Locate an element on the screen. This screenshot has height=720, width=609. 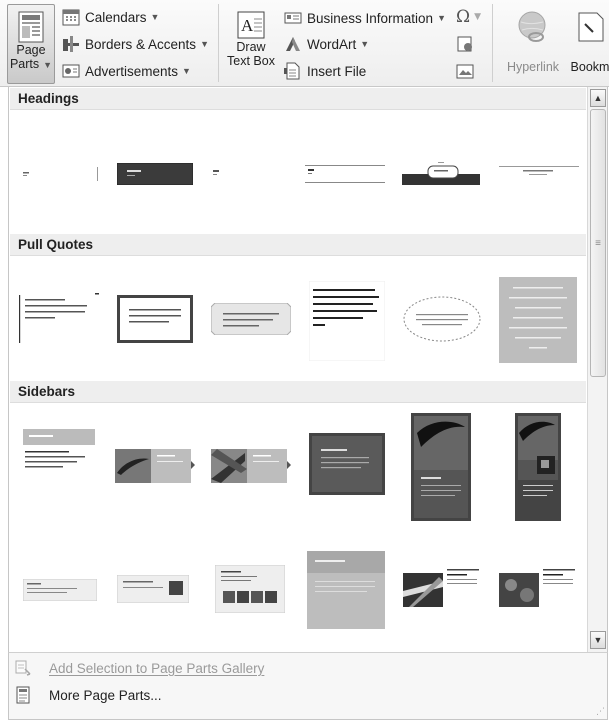
add-selection-icon is located at coordinates (23, 668).